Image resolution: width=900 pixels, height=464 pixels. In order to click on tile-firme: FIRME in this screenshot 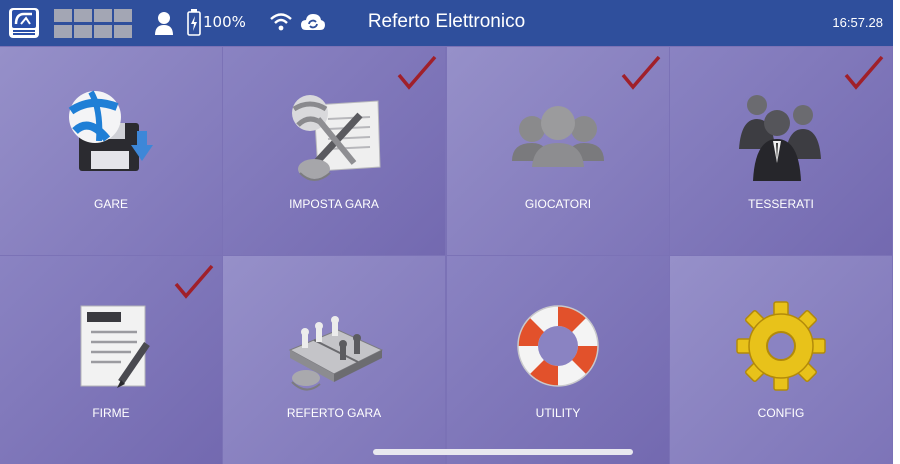, I will do `click(111, 360)`.